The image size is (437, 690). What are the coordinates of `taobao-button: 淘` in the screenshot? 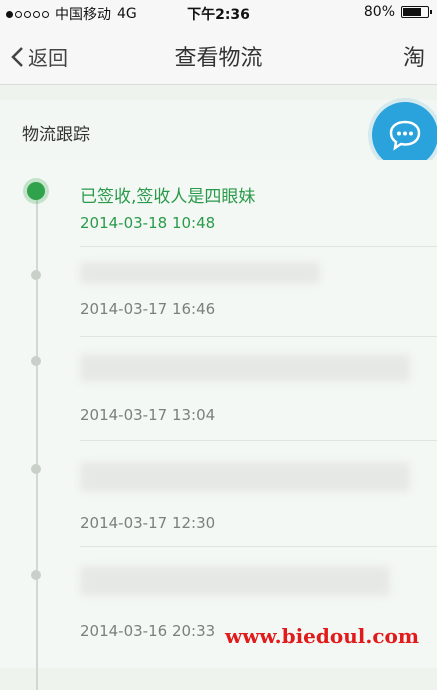 It's located at (414, 56).